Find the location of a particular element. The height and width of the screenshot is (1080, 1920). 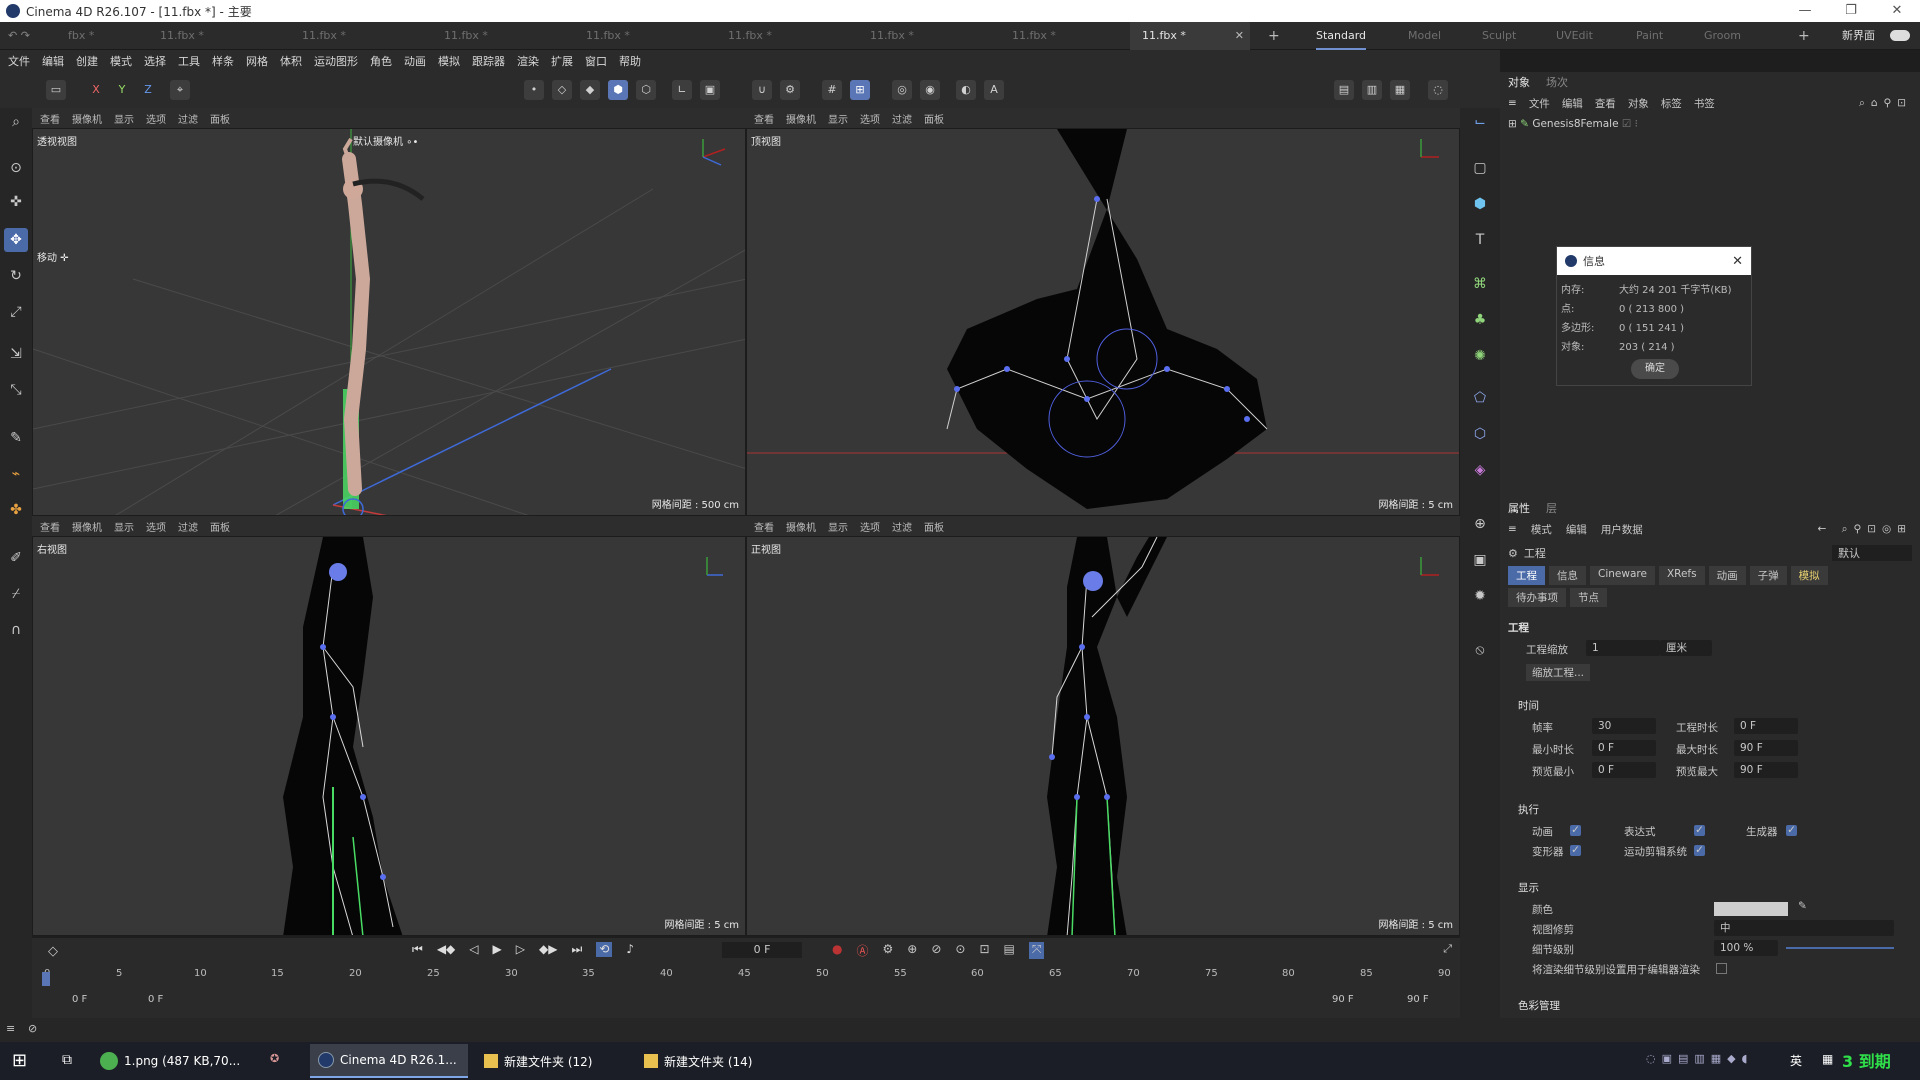

eyedropper-icon: ✎ is located at coordinates (1802, 906).